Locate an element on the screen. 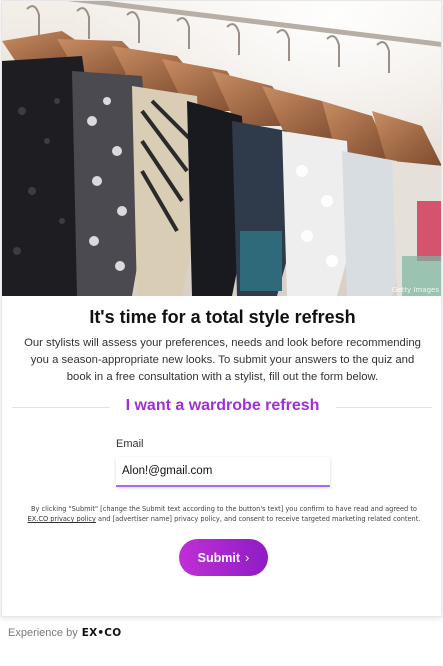  footer-prefix: Experience by is located at coordinates (43, 633).